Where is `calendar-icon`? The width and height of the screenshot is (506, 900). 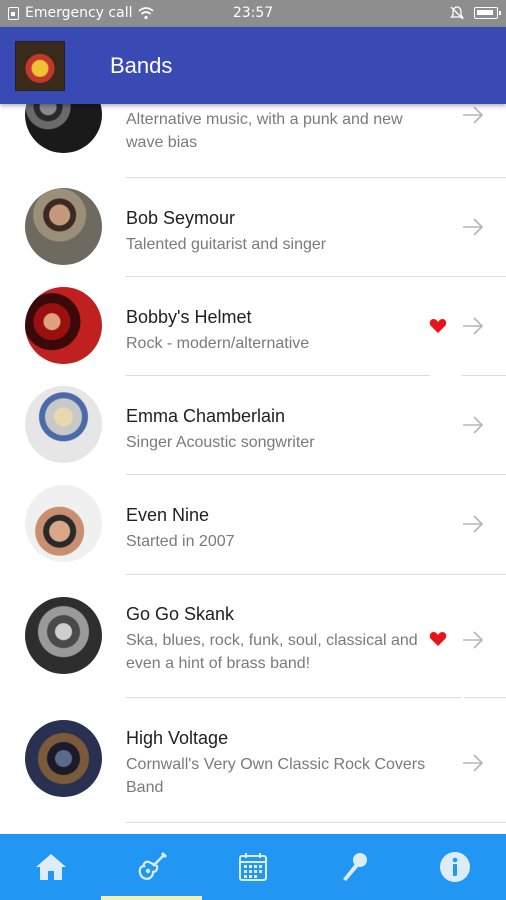
calendar-icon is located at coordinates (252, 867).